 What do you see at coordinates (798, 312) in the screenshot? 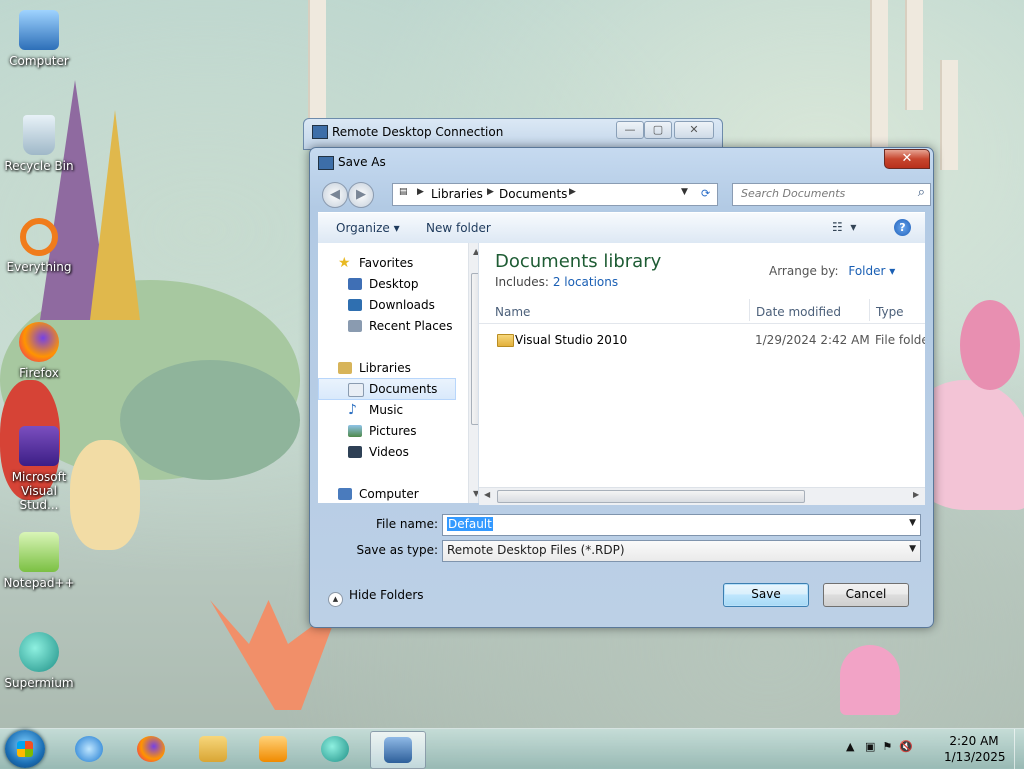
I see `column-date-modified: Date modified` at bounding box center [798, 312].